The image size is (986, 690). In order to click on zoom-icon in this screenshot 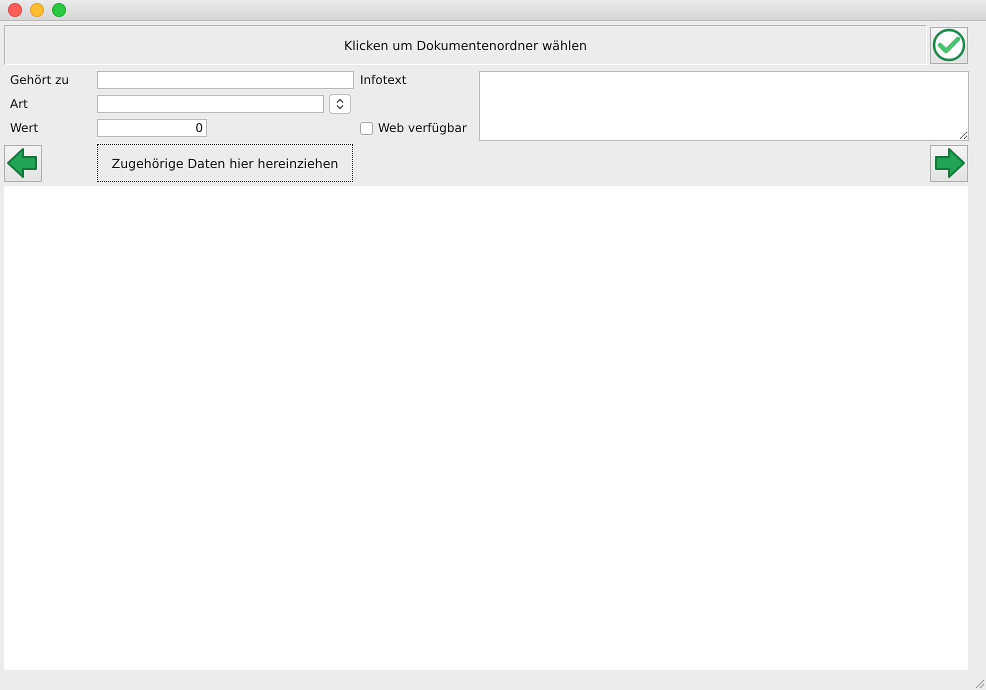, I will do `click(59, 10)`.